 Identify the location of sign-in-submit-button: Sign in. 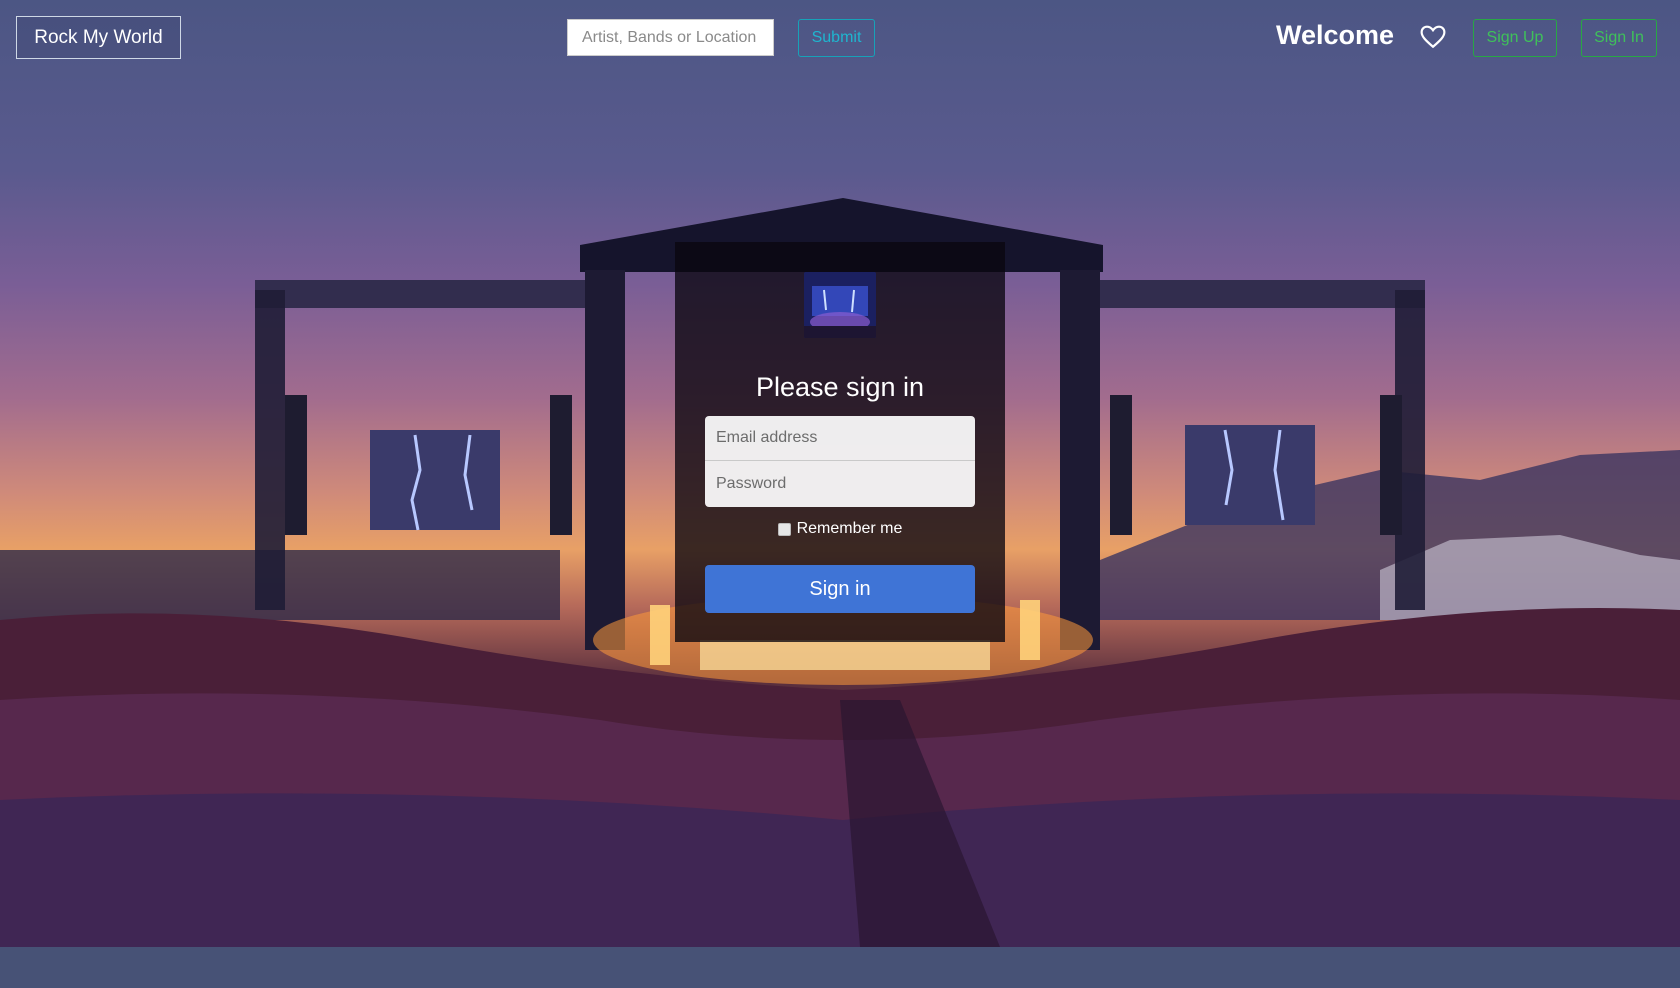
(840, 589).